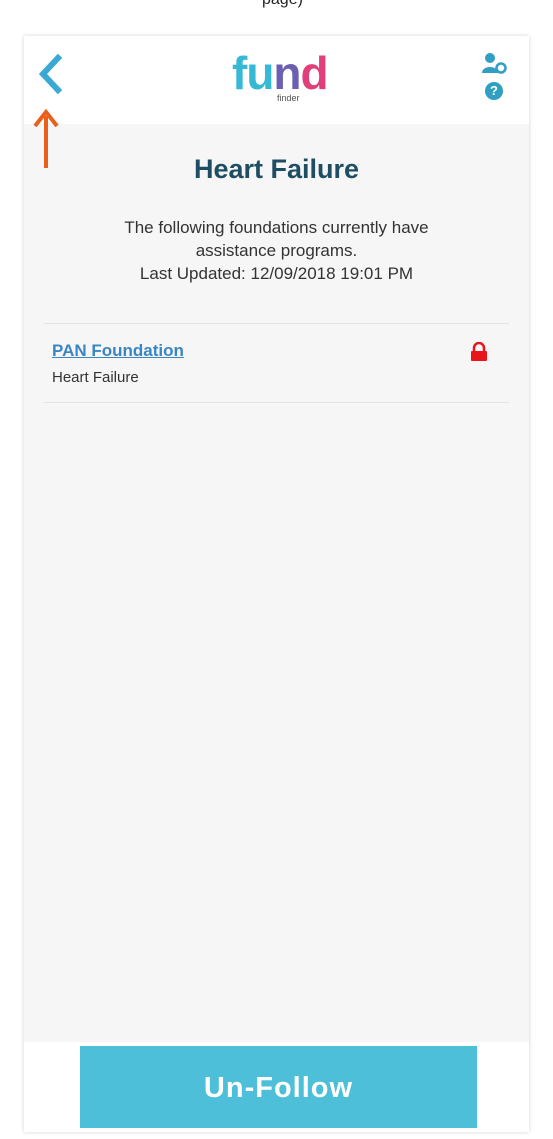 This screenshot has height=1139, width=553. Describe the element at coordinates (277, 366) in the screenshot. I see `foundation-list-item: PAN Foundation Heart Failure` at that location.